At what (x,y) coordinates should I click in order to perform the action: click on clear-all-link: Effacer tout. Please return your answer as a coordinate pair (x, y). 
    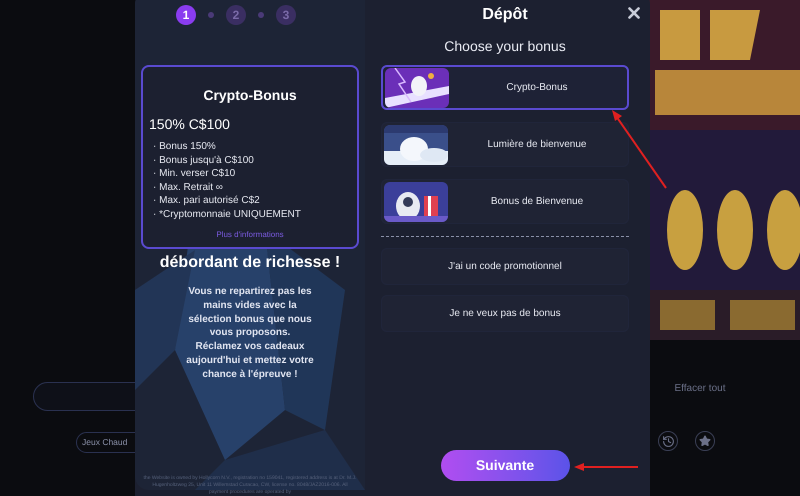
    Looking at the image, I should click on (700, 389).